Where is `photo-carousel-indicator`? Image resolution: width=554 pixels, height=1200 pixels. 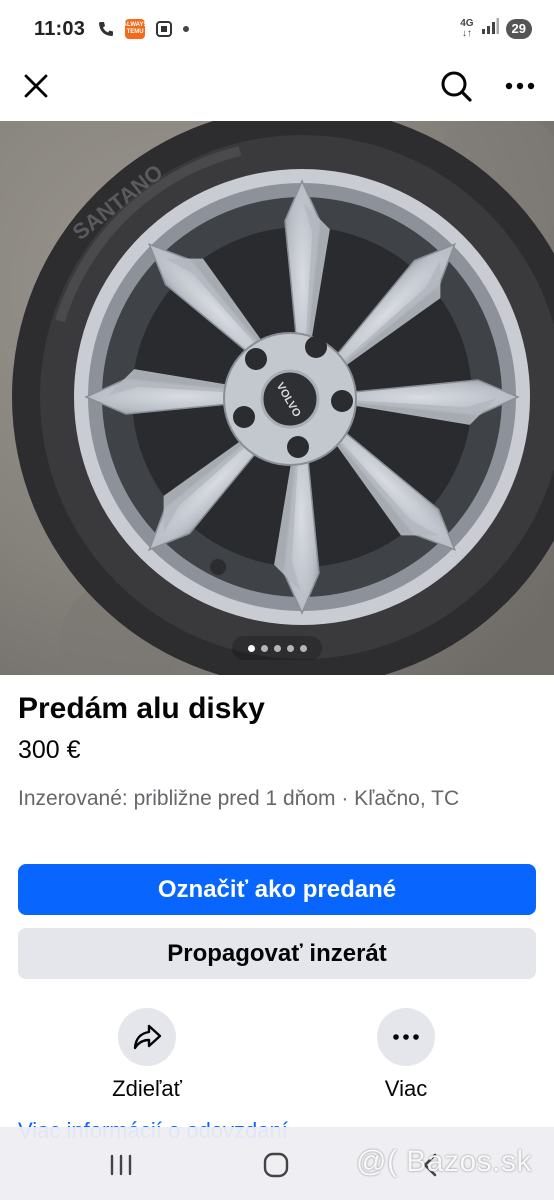
photo-carousel-indicator is located at coordinates (277, 648).